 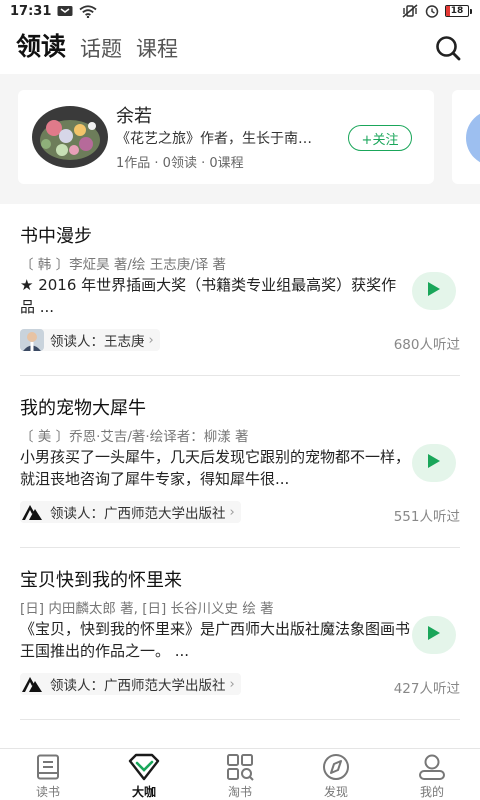 What do you see at coordinates (157, 50) in the screenshot?
I see `tab-courses: 课程` at bounding box center [157, 50].